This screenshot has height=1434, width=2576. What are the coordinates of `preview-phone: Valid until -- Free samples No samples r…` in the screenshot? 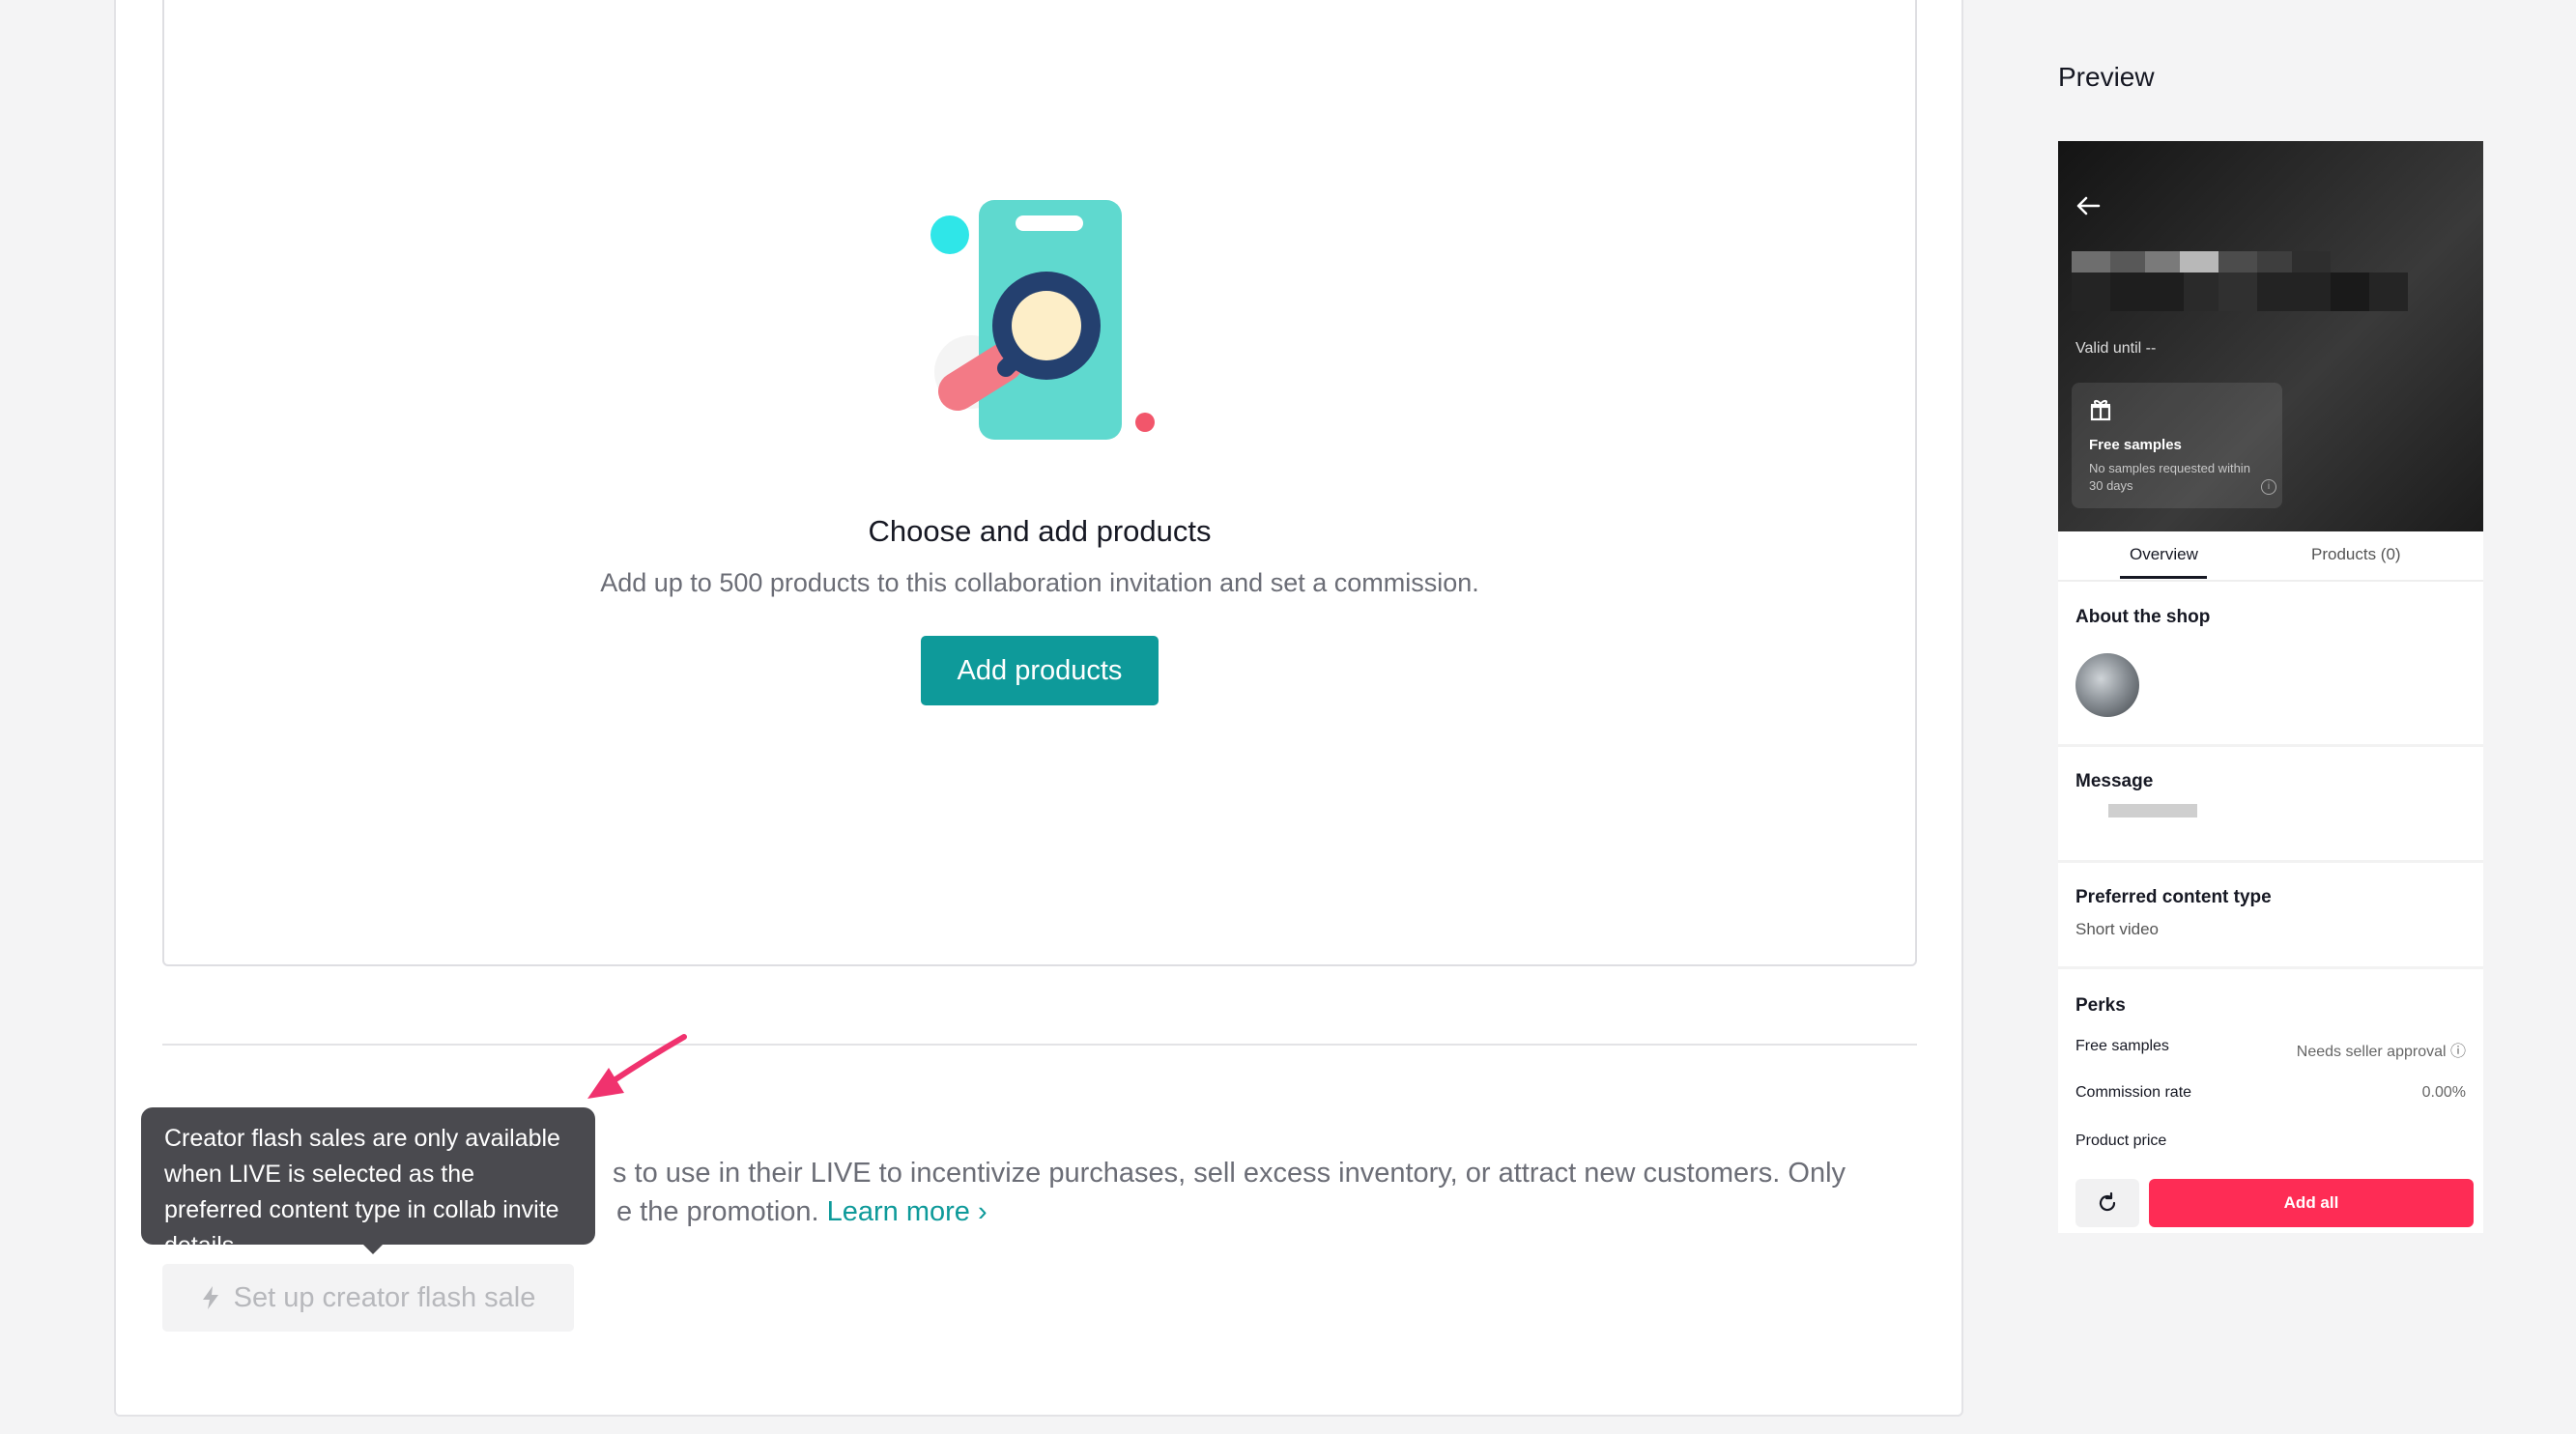 It's located at (2271, 687).